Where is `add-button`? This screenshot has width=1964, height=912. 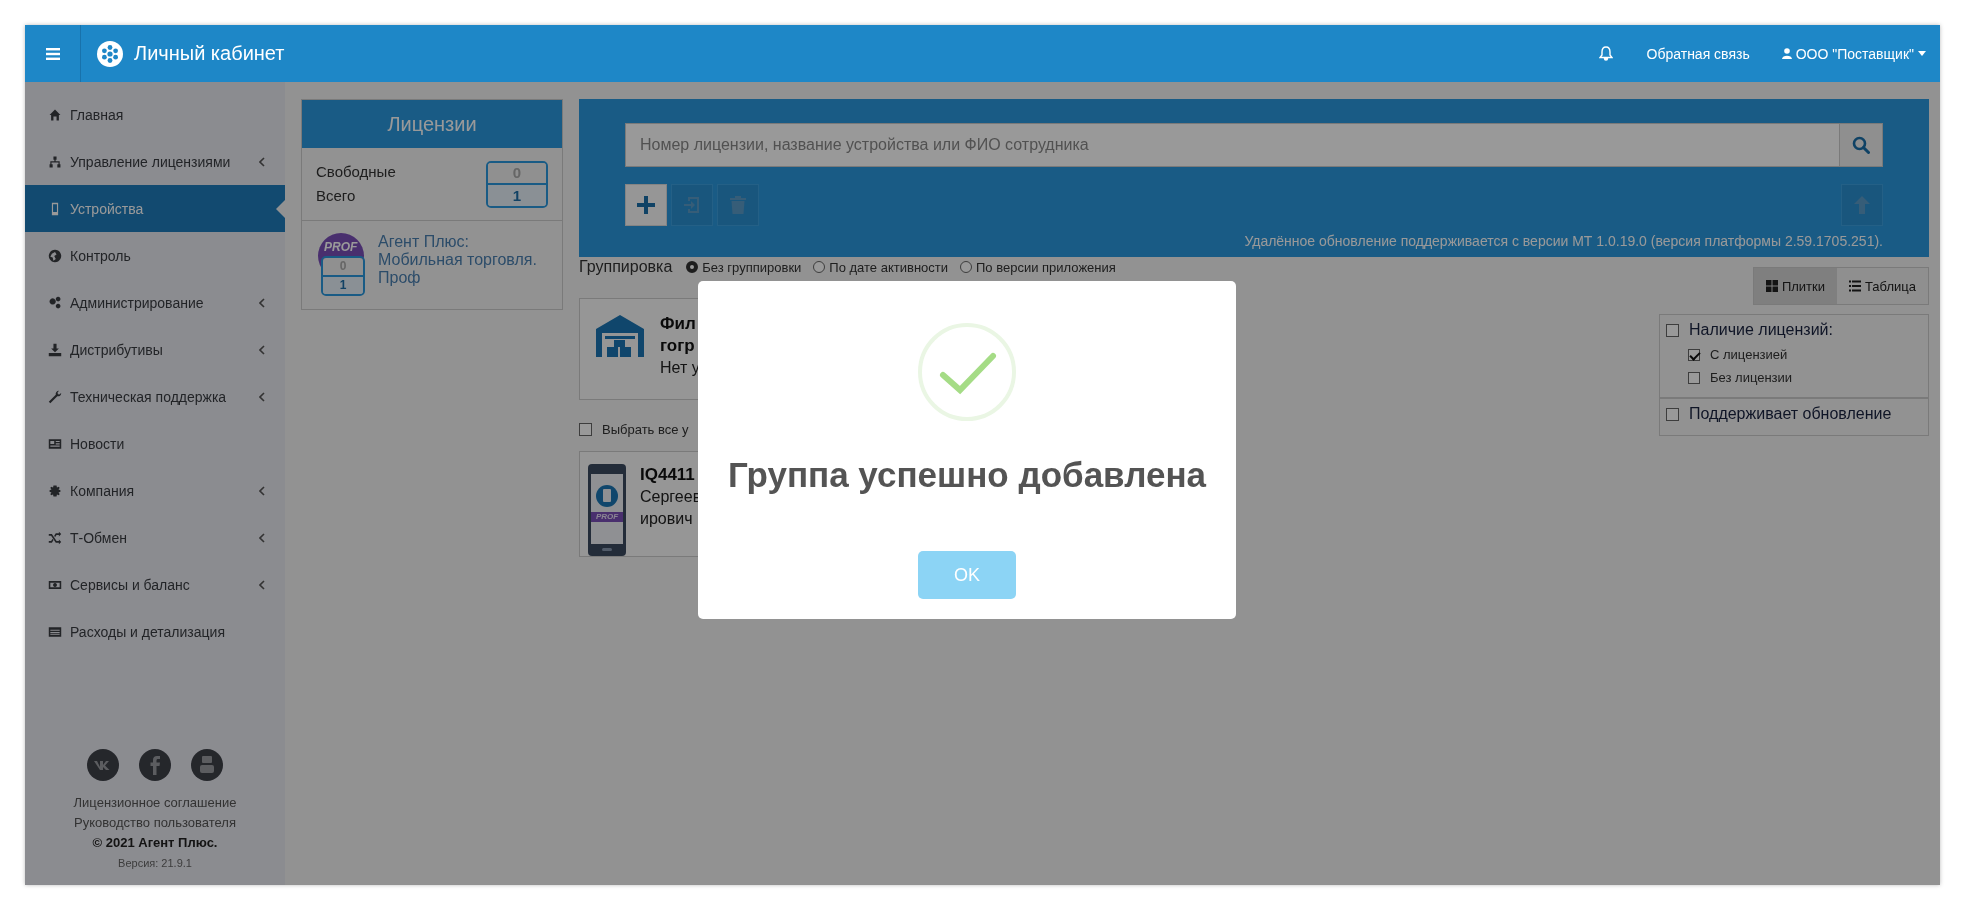 add-button is located at coordinates (646, 205).